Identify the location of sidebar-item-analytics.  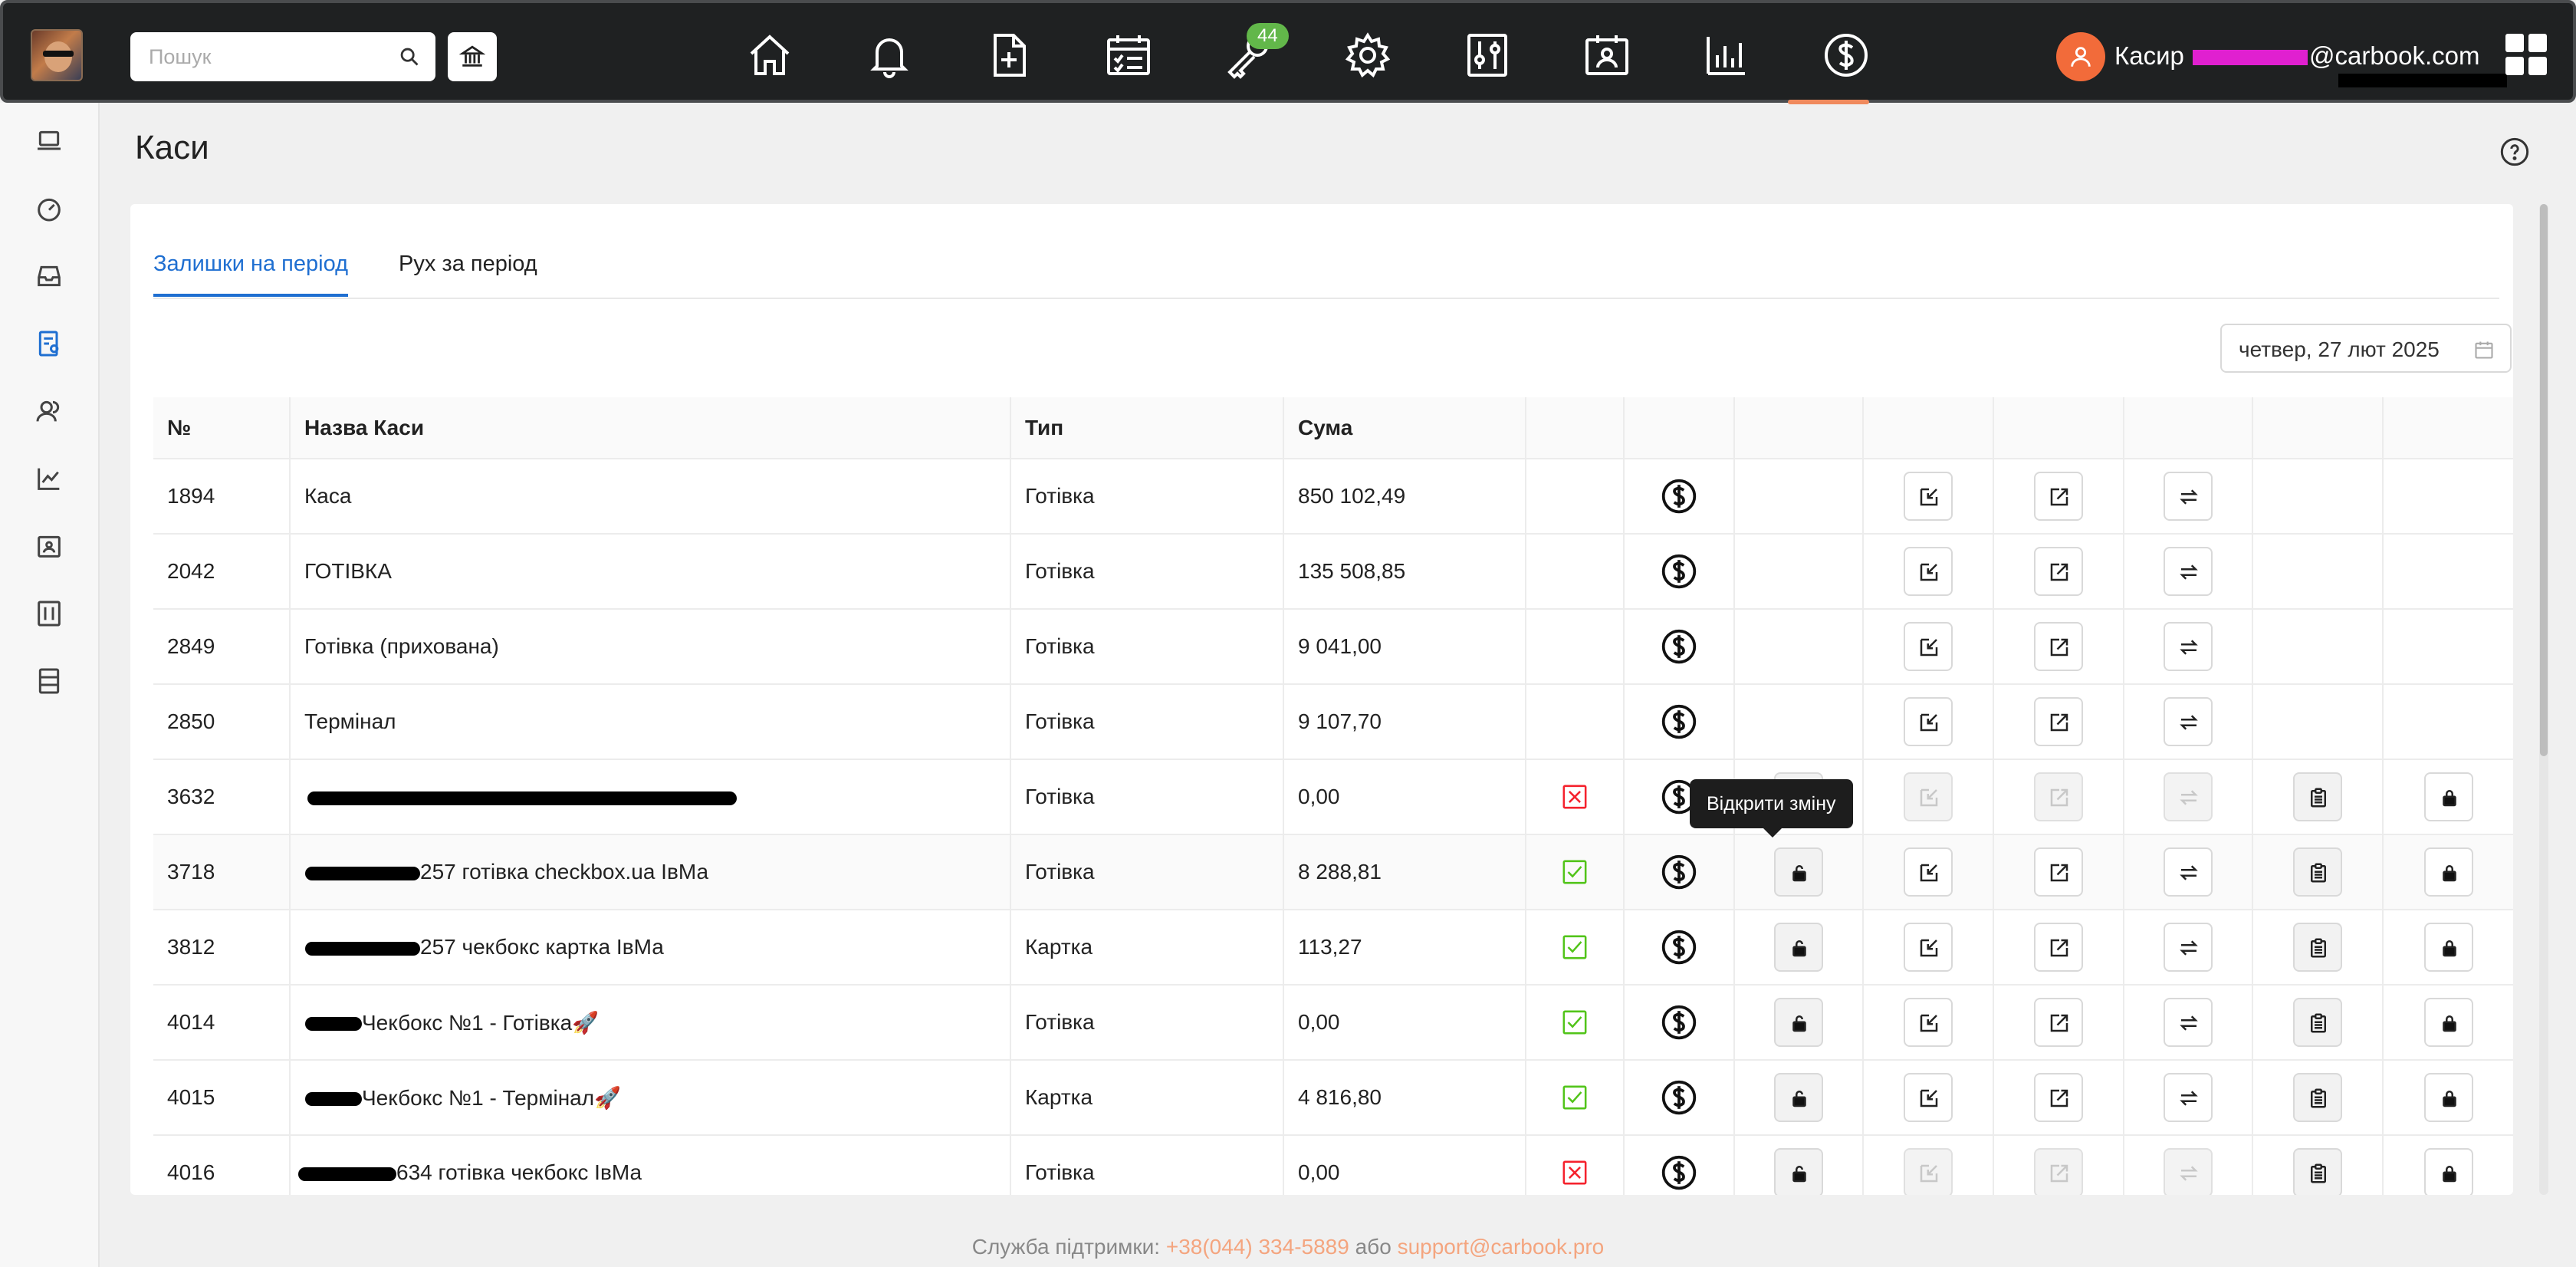
(49, 478).